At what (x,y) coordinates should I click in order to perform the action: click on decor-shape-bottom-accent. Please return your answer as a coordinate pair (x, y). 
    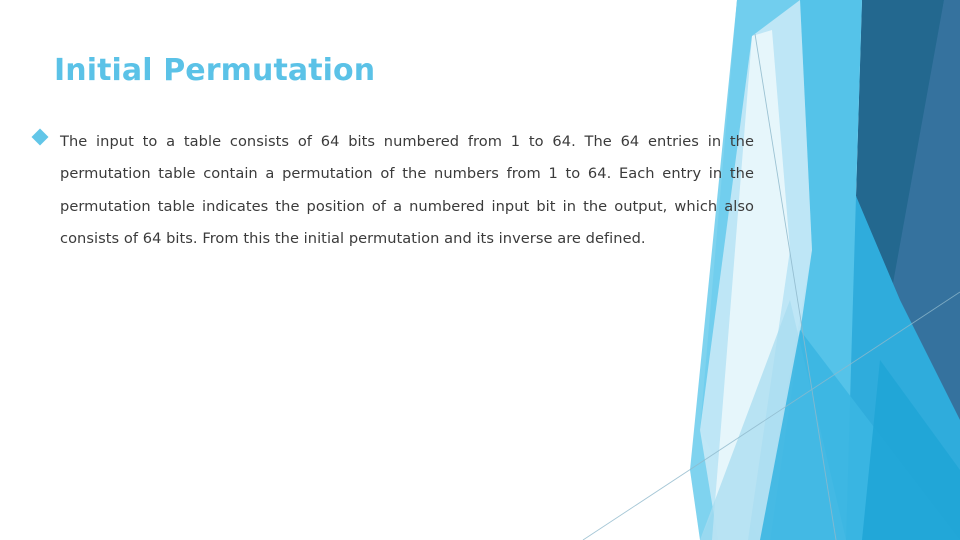
    Looking at the image, I should click on (911, 450).